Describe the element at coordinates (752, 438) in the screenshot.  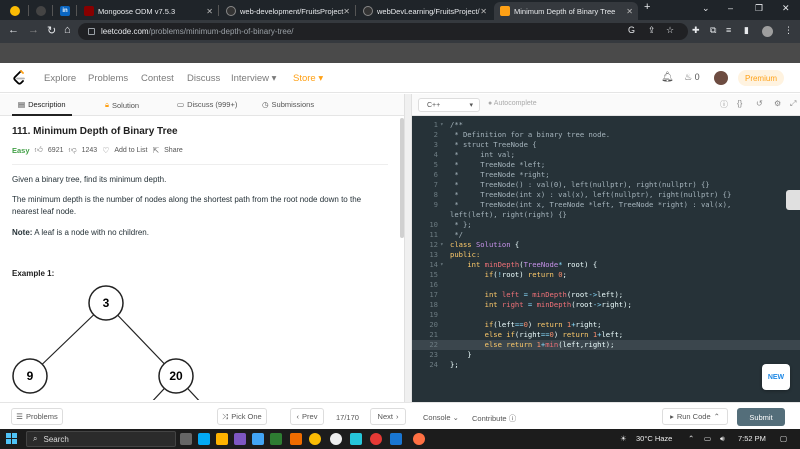
I see `clock: 7:52 PM` at that location.